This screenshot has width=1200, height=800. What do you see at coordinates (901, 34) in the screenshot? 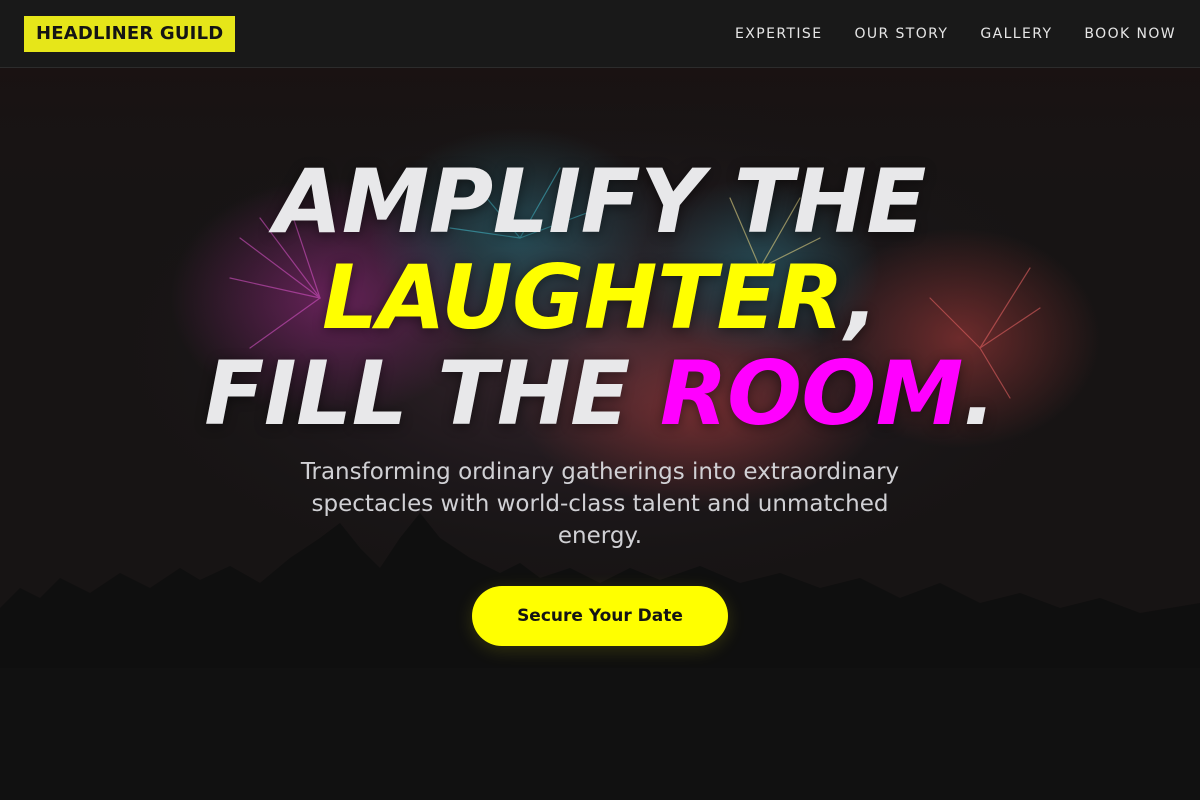
I see `nav-link-our-story: OUR STORY` at bounding box center [901, 34].